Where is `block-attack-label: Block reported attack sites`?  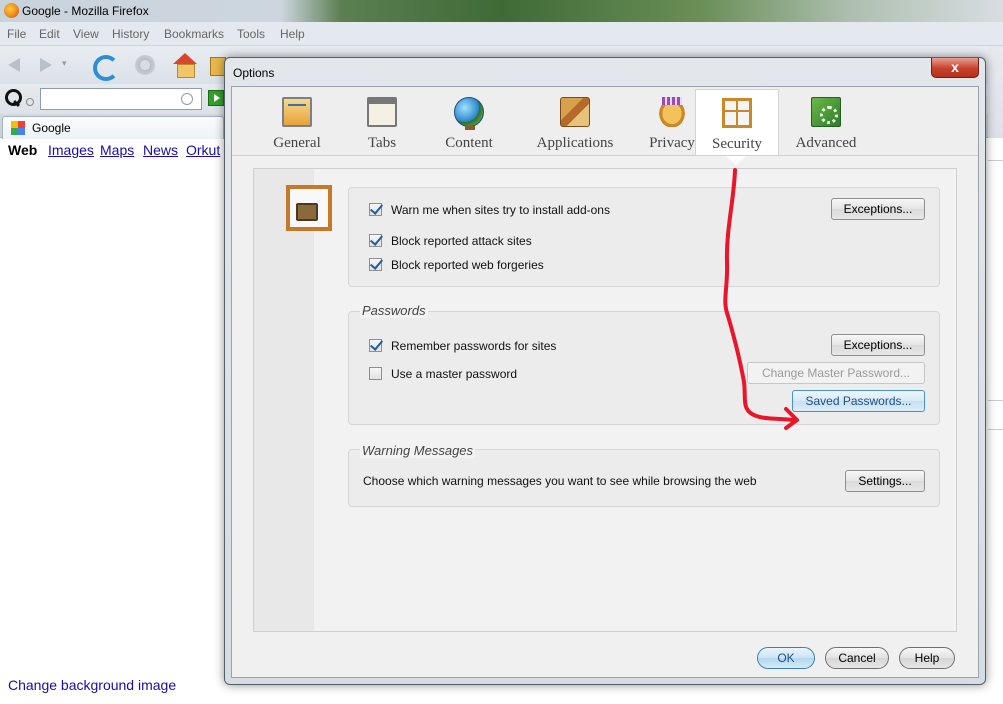 block-attack-label: Block reported attack sites is located at coordinates (461, 241).